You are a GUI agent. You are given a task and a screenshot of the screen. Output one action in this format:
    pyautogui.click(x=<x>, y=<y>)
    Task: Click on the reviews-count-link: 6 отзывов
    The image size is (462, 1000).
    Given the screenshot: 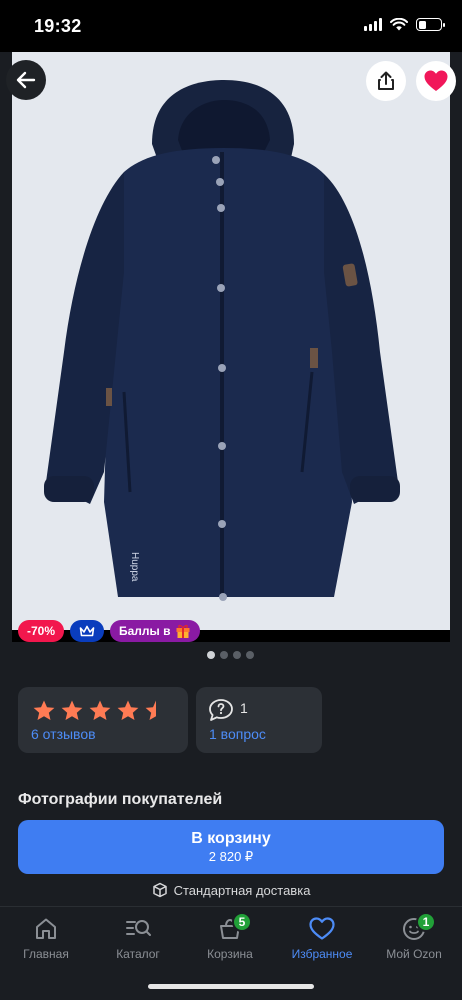 What is the action you would take?
    pyautogui.click(x=63, y=734)
    